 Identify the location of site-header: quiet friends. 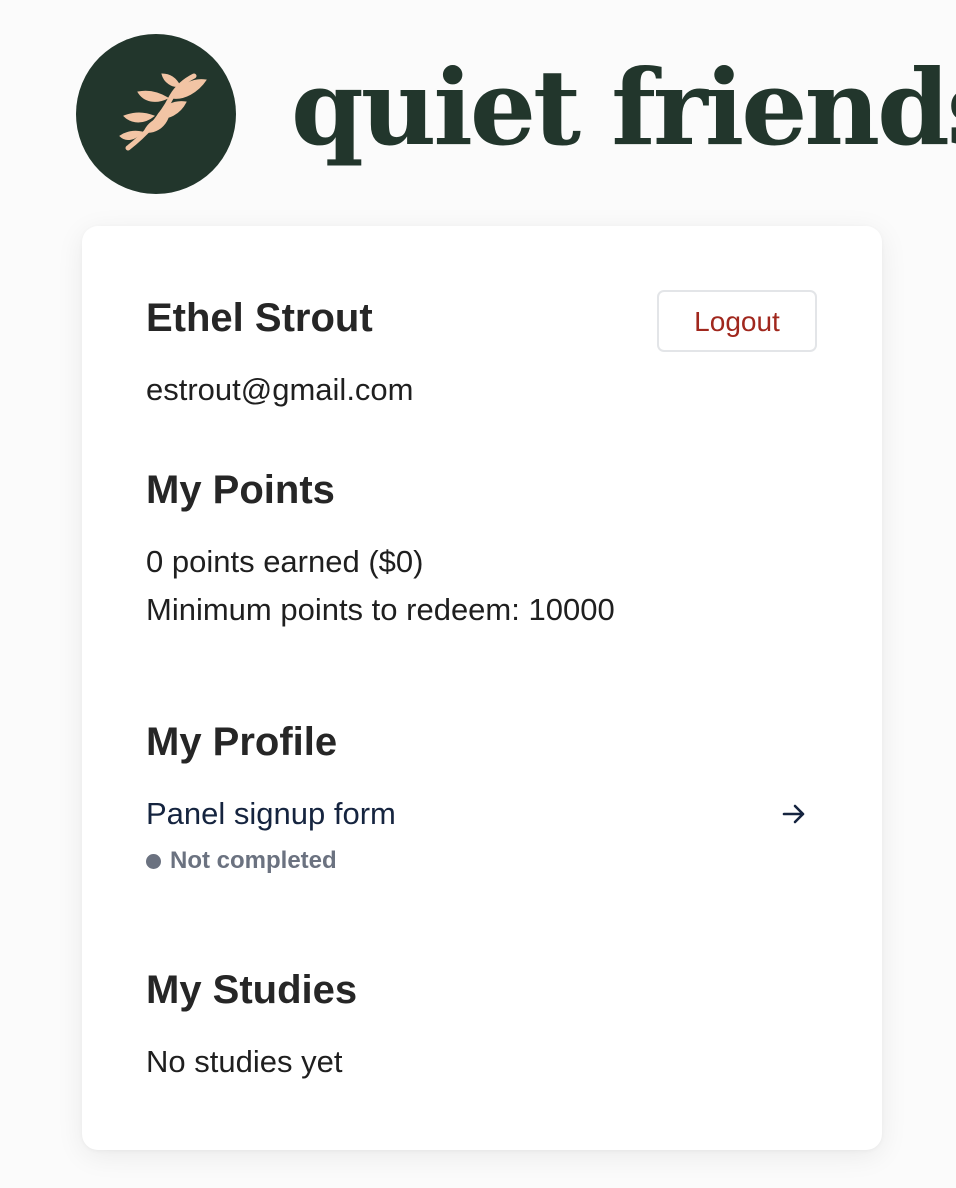
(516, 114).